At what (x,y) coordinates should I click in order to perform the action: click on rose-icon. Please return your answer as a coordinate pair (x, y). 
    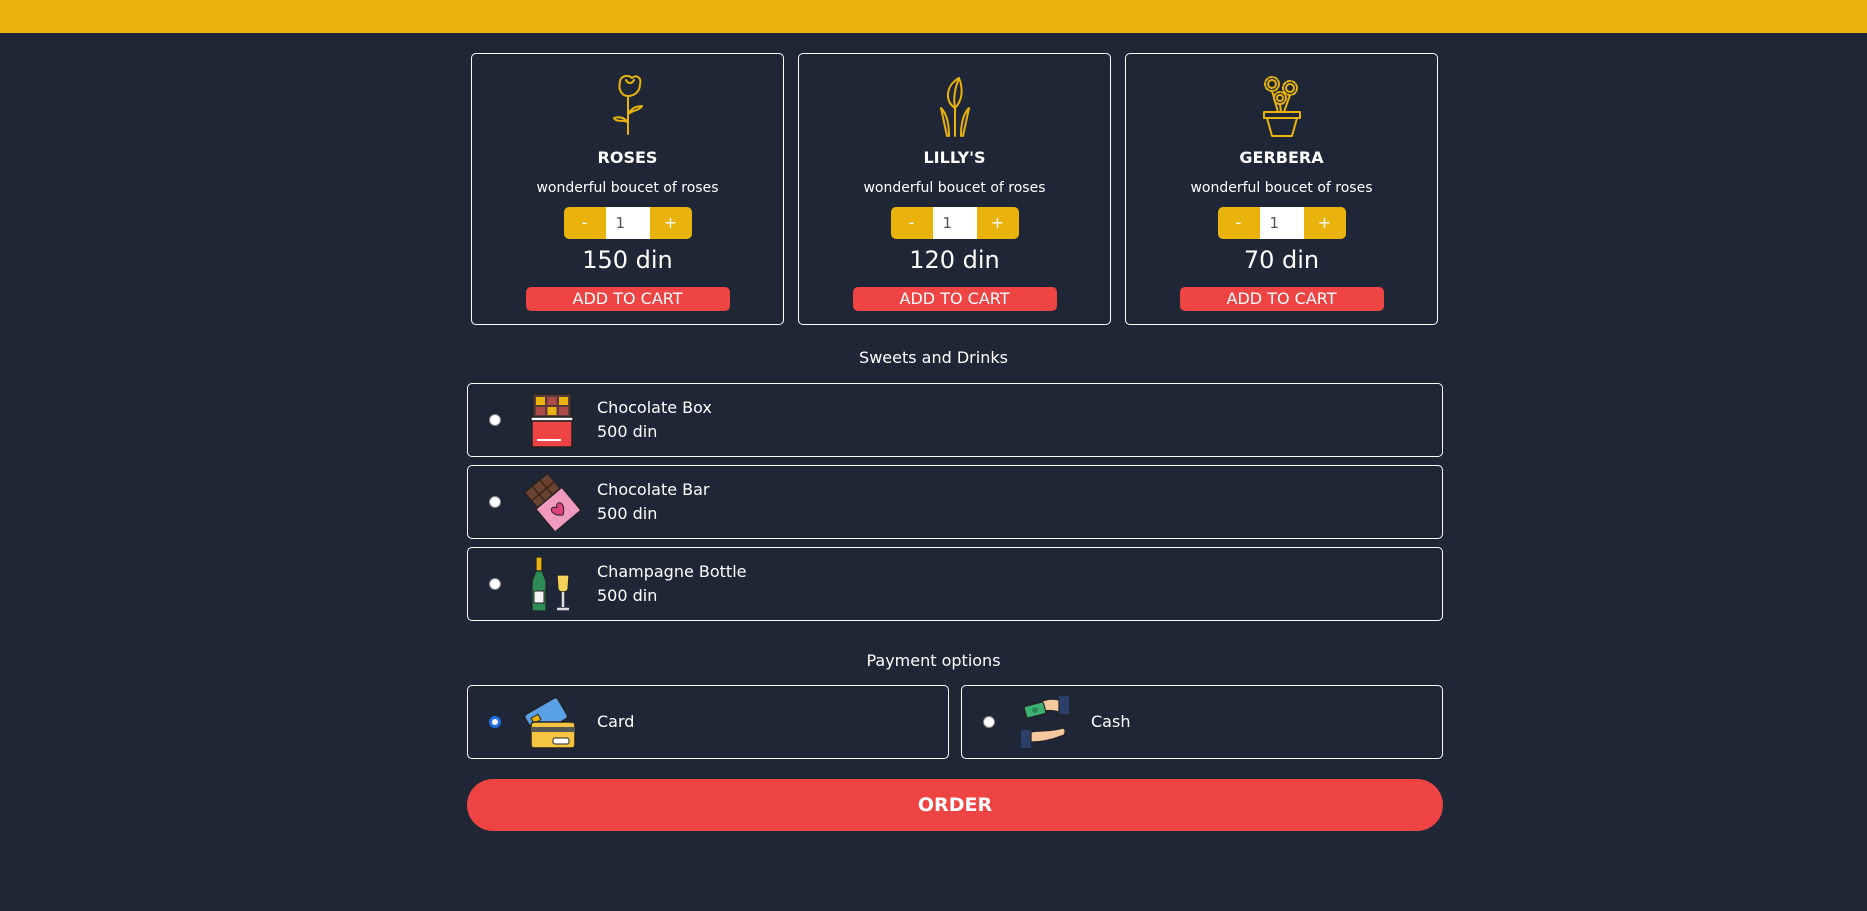
    Looking at the image, I should click on (627, 104).